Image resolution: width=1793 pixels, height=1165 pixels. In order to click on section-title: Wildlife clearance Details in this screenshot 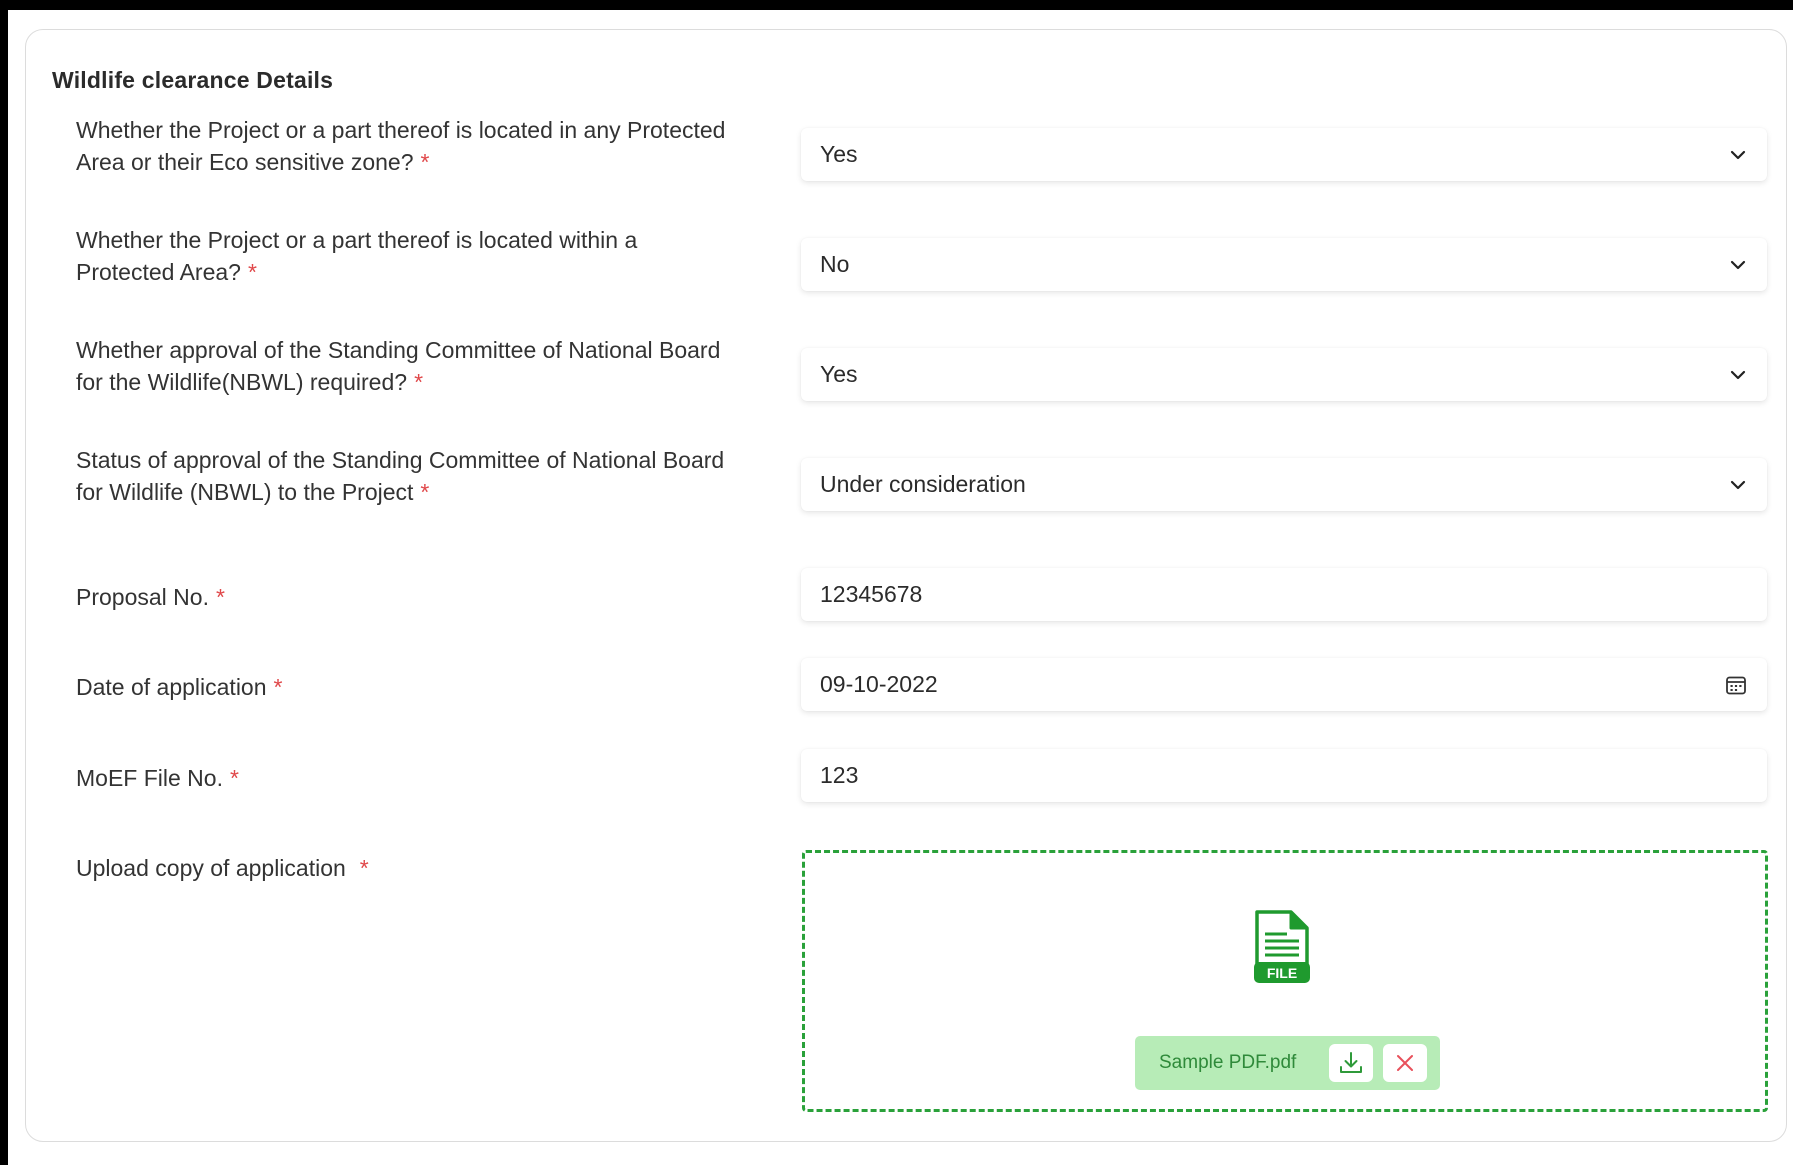, I will do `click(193, 80)`.